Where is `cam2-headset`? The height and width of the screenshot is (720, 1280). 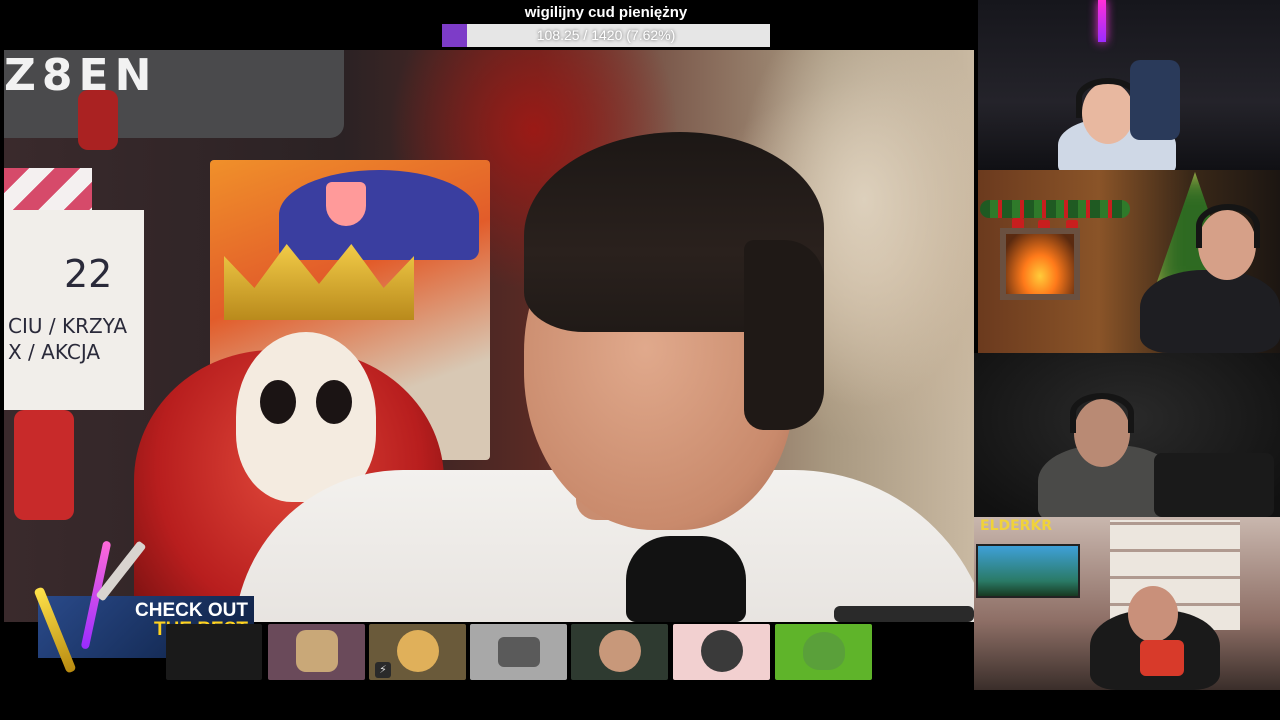
cam2-headset is located at coordinates (1228, 226).